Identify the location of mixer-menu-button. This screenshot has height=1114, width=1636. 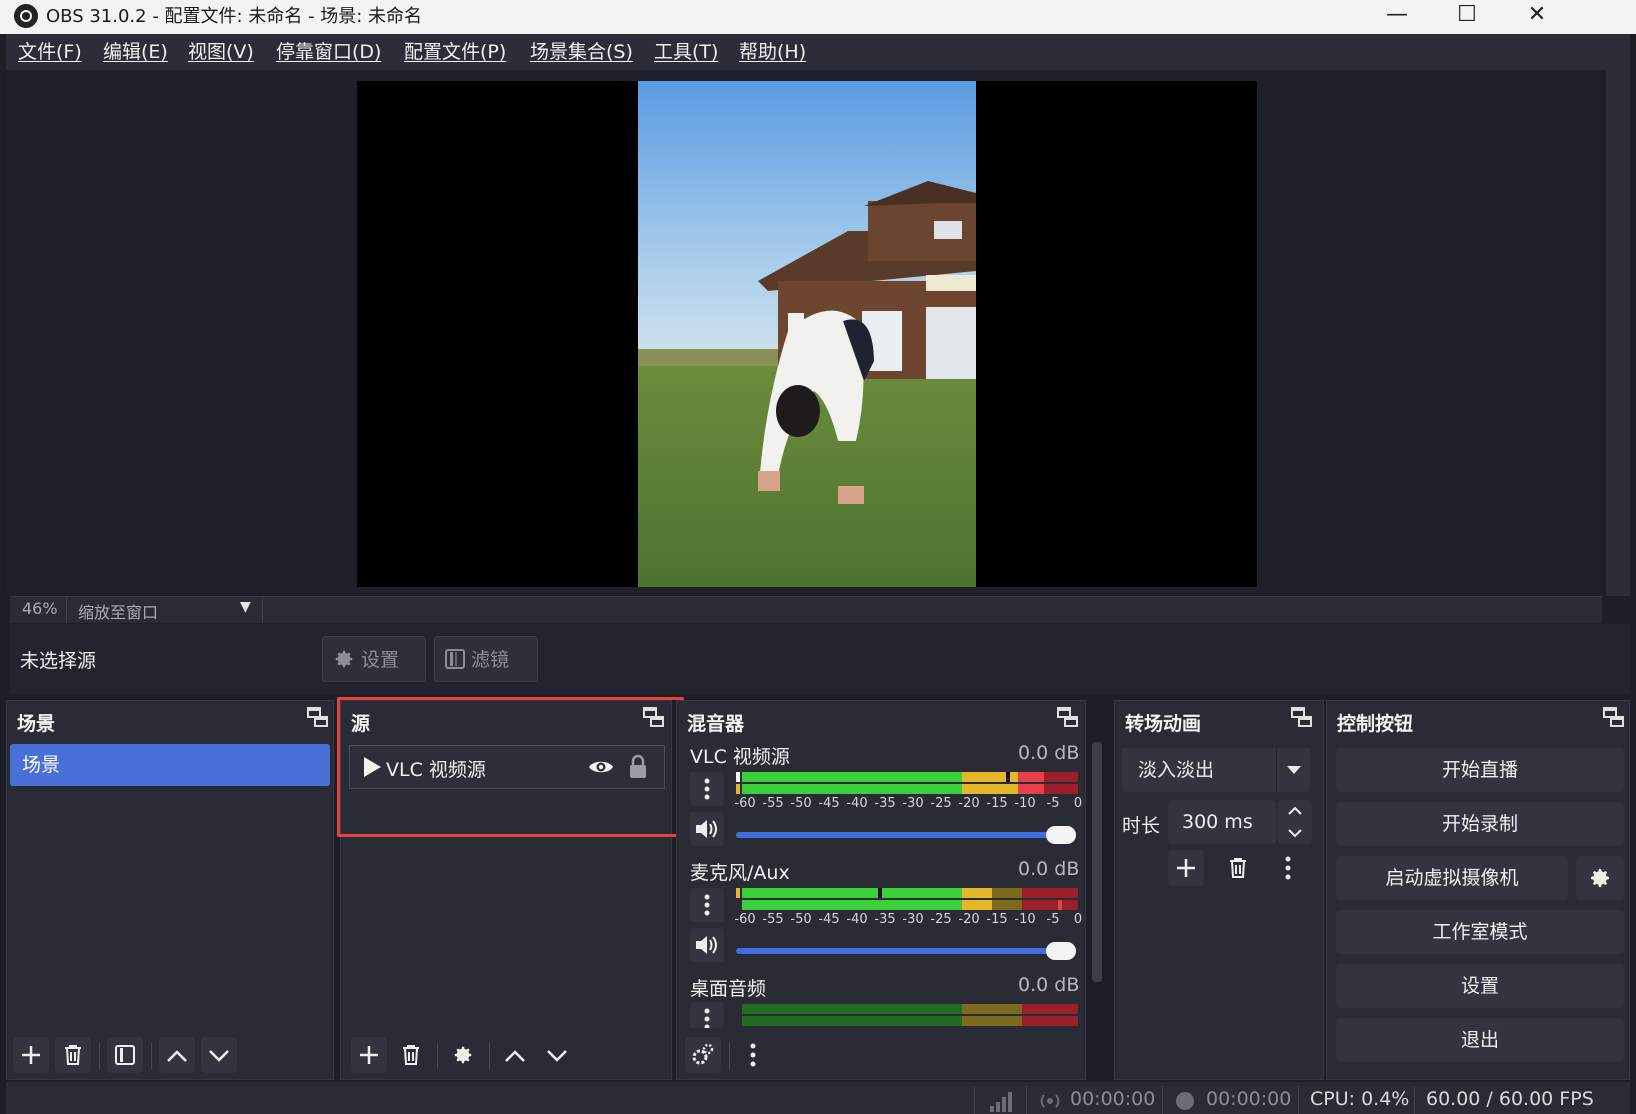
(753, 1055).